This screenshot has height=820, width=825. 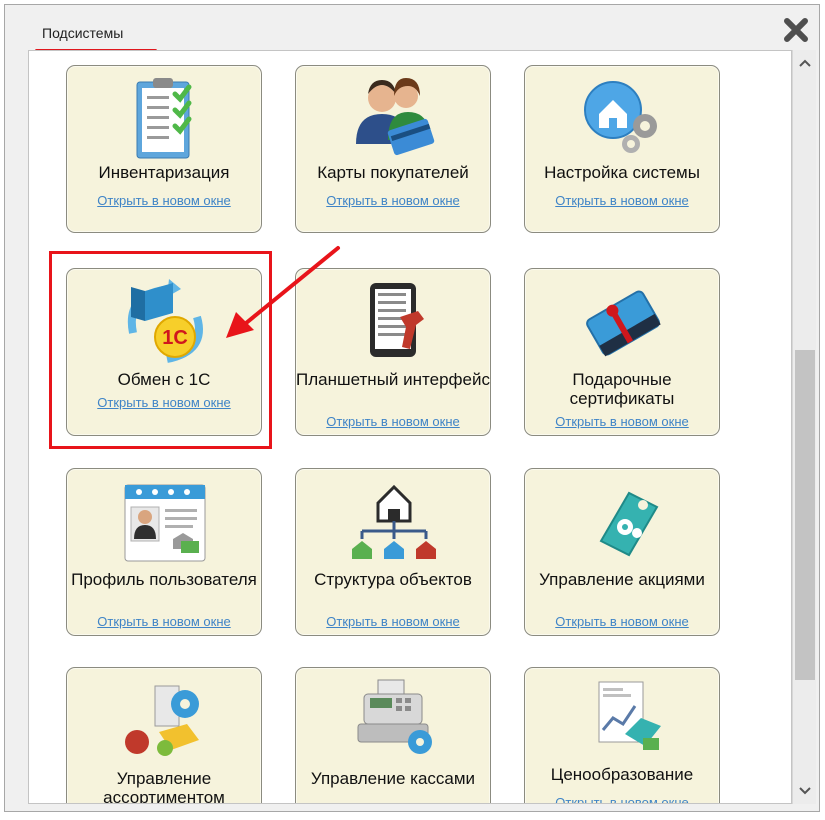 I want to click on tile-name: Управление кассами, so click(x=393, y=778).